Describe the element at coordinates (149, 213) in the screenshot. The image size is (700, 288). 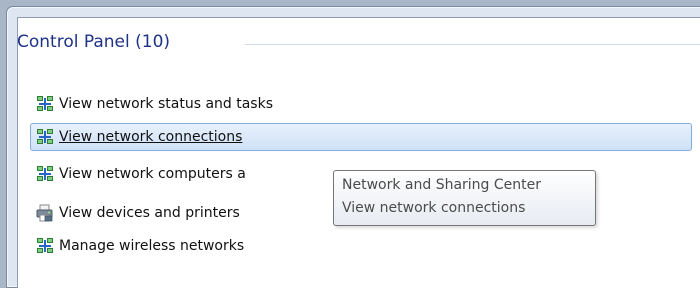
I see `result-item-label: View devices and printers` at that location.